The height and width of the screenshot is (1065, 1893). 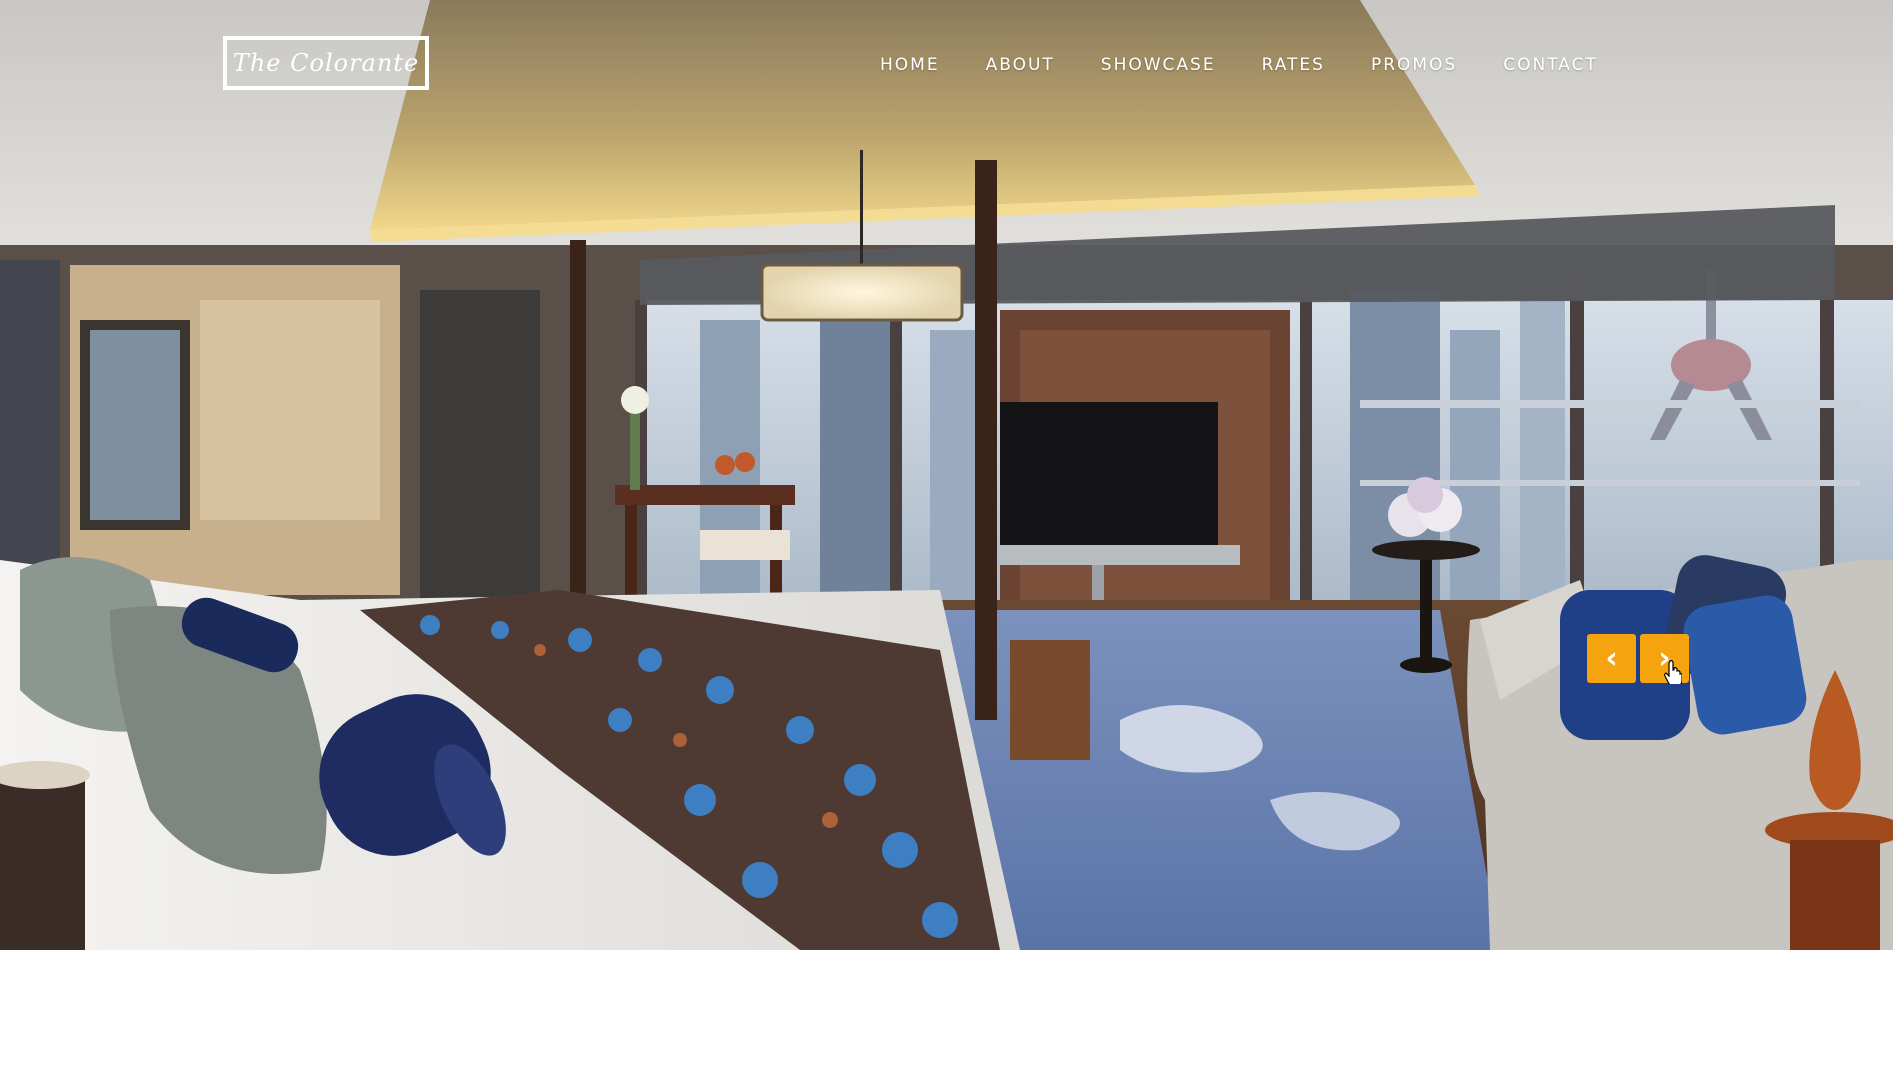 I want to click on nav-rates: RATES, so click(x=1293, y=65).